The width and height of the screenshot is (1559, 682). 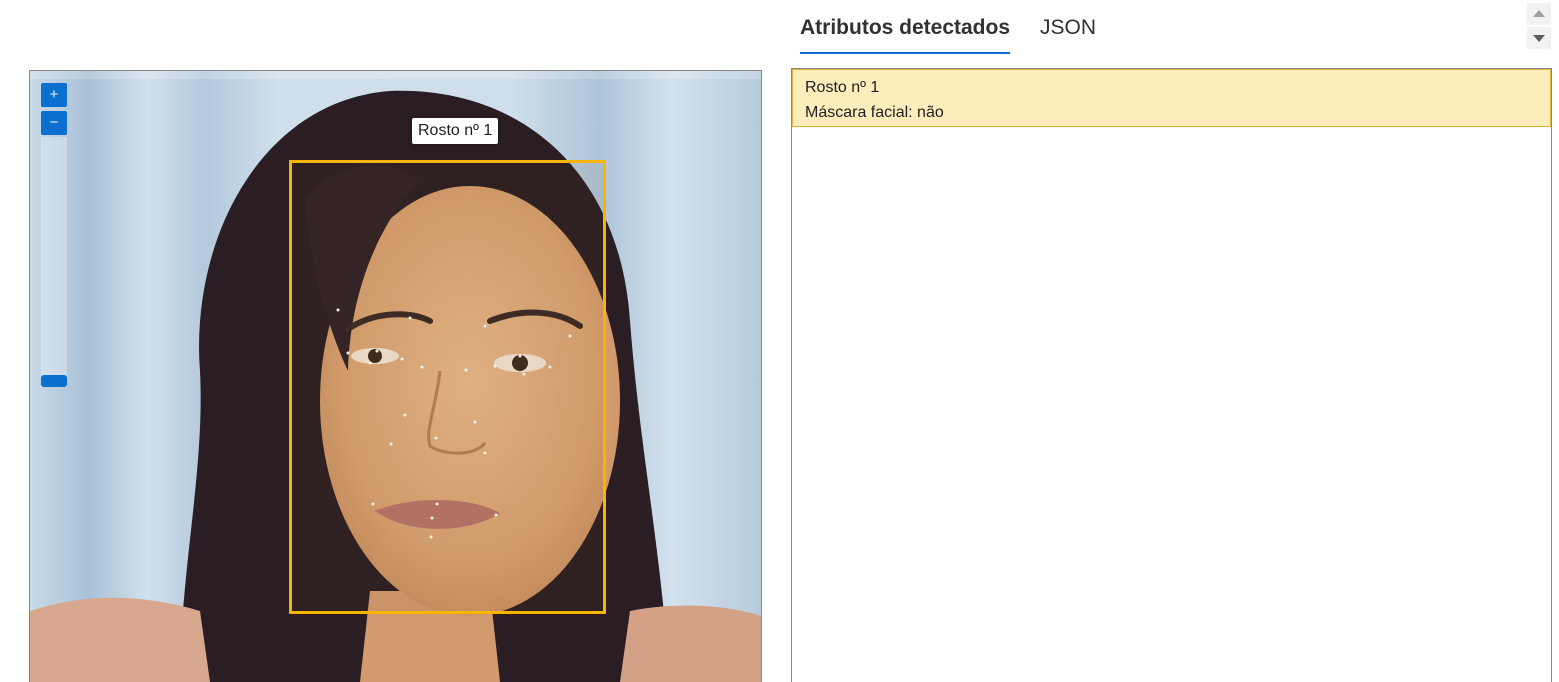 What do you see at coordinates (54, 262) in the screenshot?
I see `zoom-slider-track` at bounding box center [54, 262].